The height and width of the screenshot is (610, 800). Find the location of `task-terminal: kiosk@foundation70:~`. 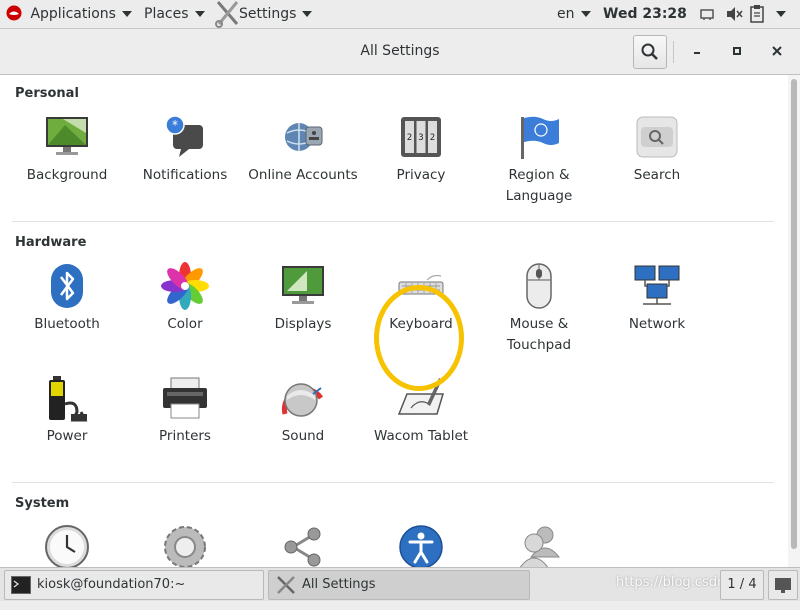

task-terminal: kiosk@foundation70:~ is located at coordinates (134, 585).